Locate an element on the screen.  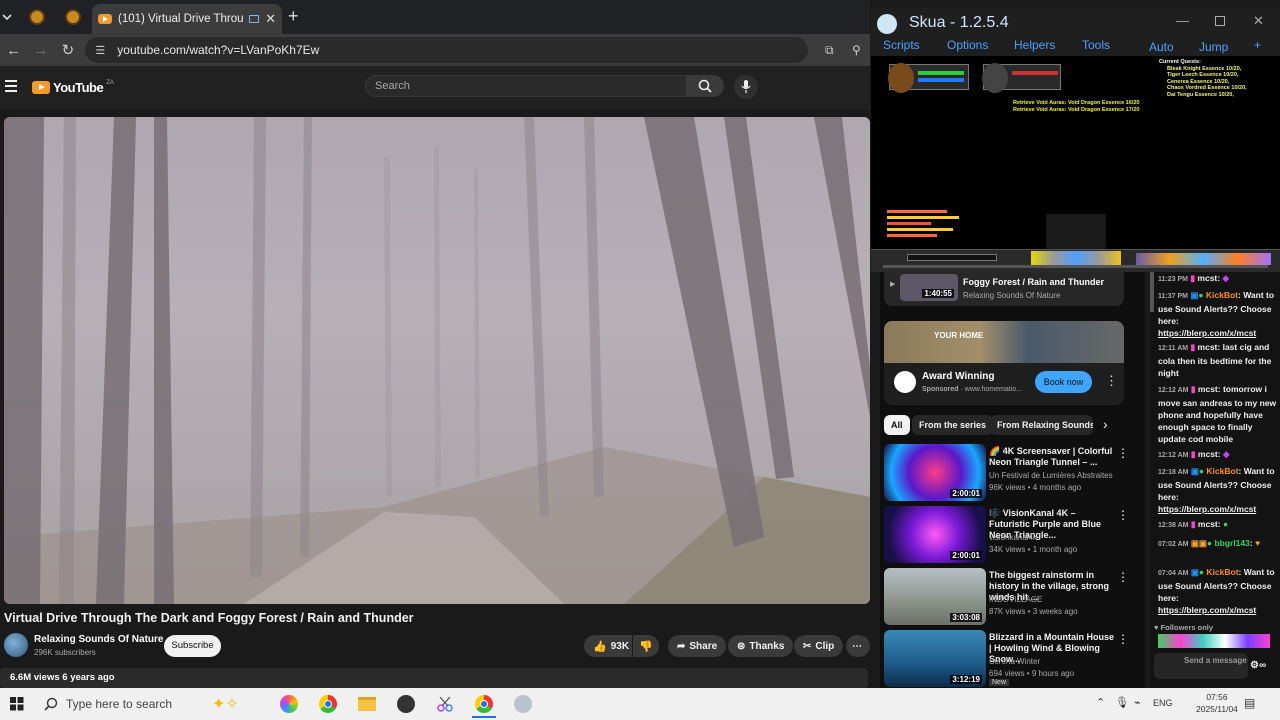
taskbar-clock: 07:56 2025/11/04 is located at coordinates (1217, 703).